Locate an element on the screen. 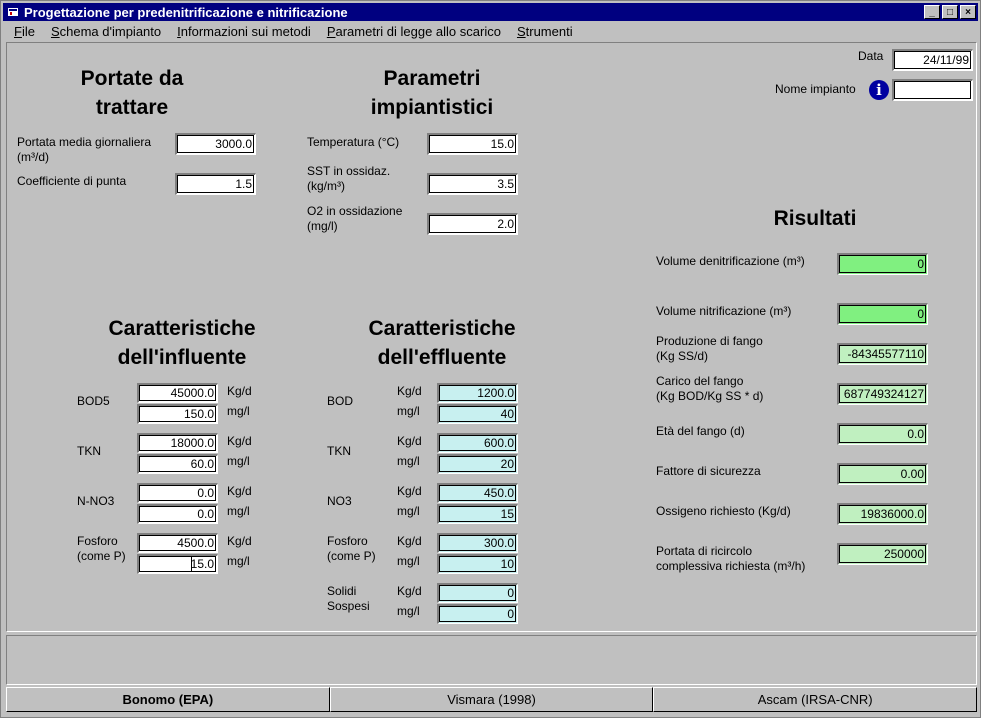 Image resolution: width=981 pixels, height=718 pixels. menu-parametri-legge: Parametri di legge allo scarico is located at coordinates (414, 31).